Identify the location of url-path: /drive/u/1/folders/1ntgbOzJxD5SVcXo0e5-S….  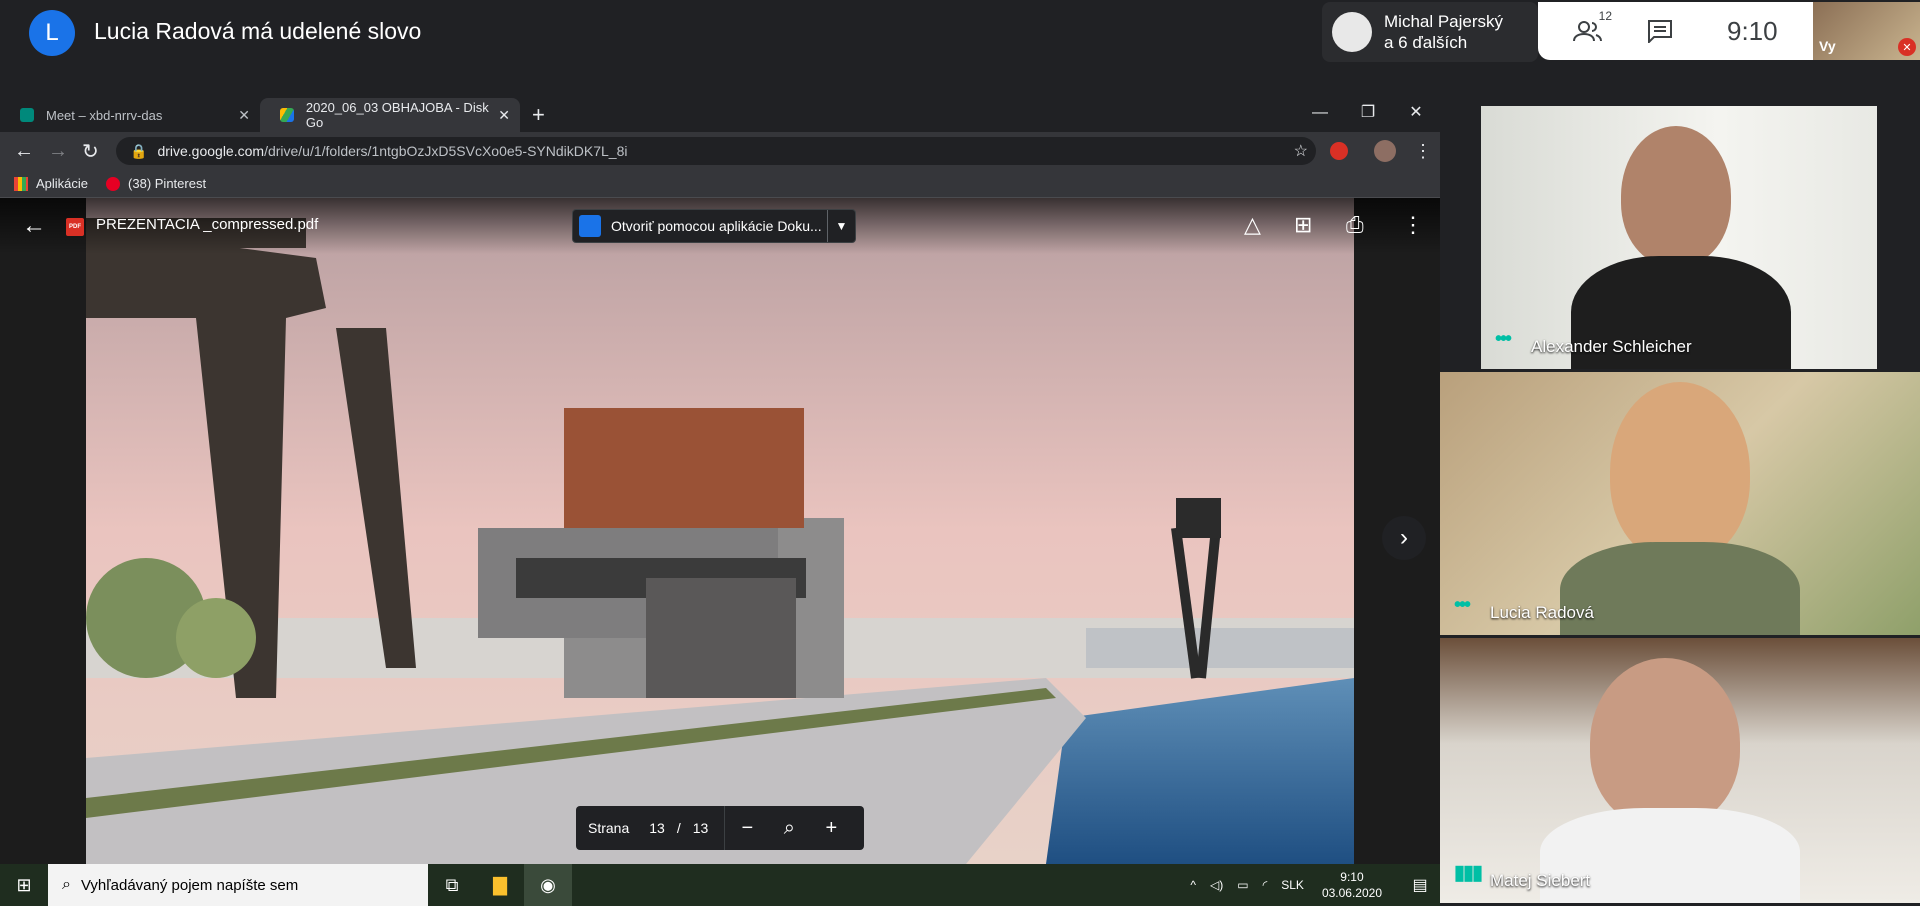
(446, 151).